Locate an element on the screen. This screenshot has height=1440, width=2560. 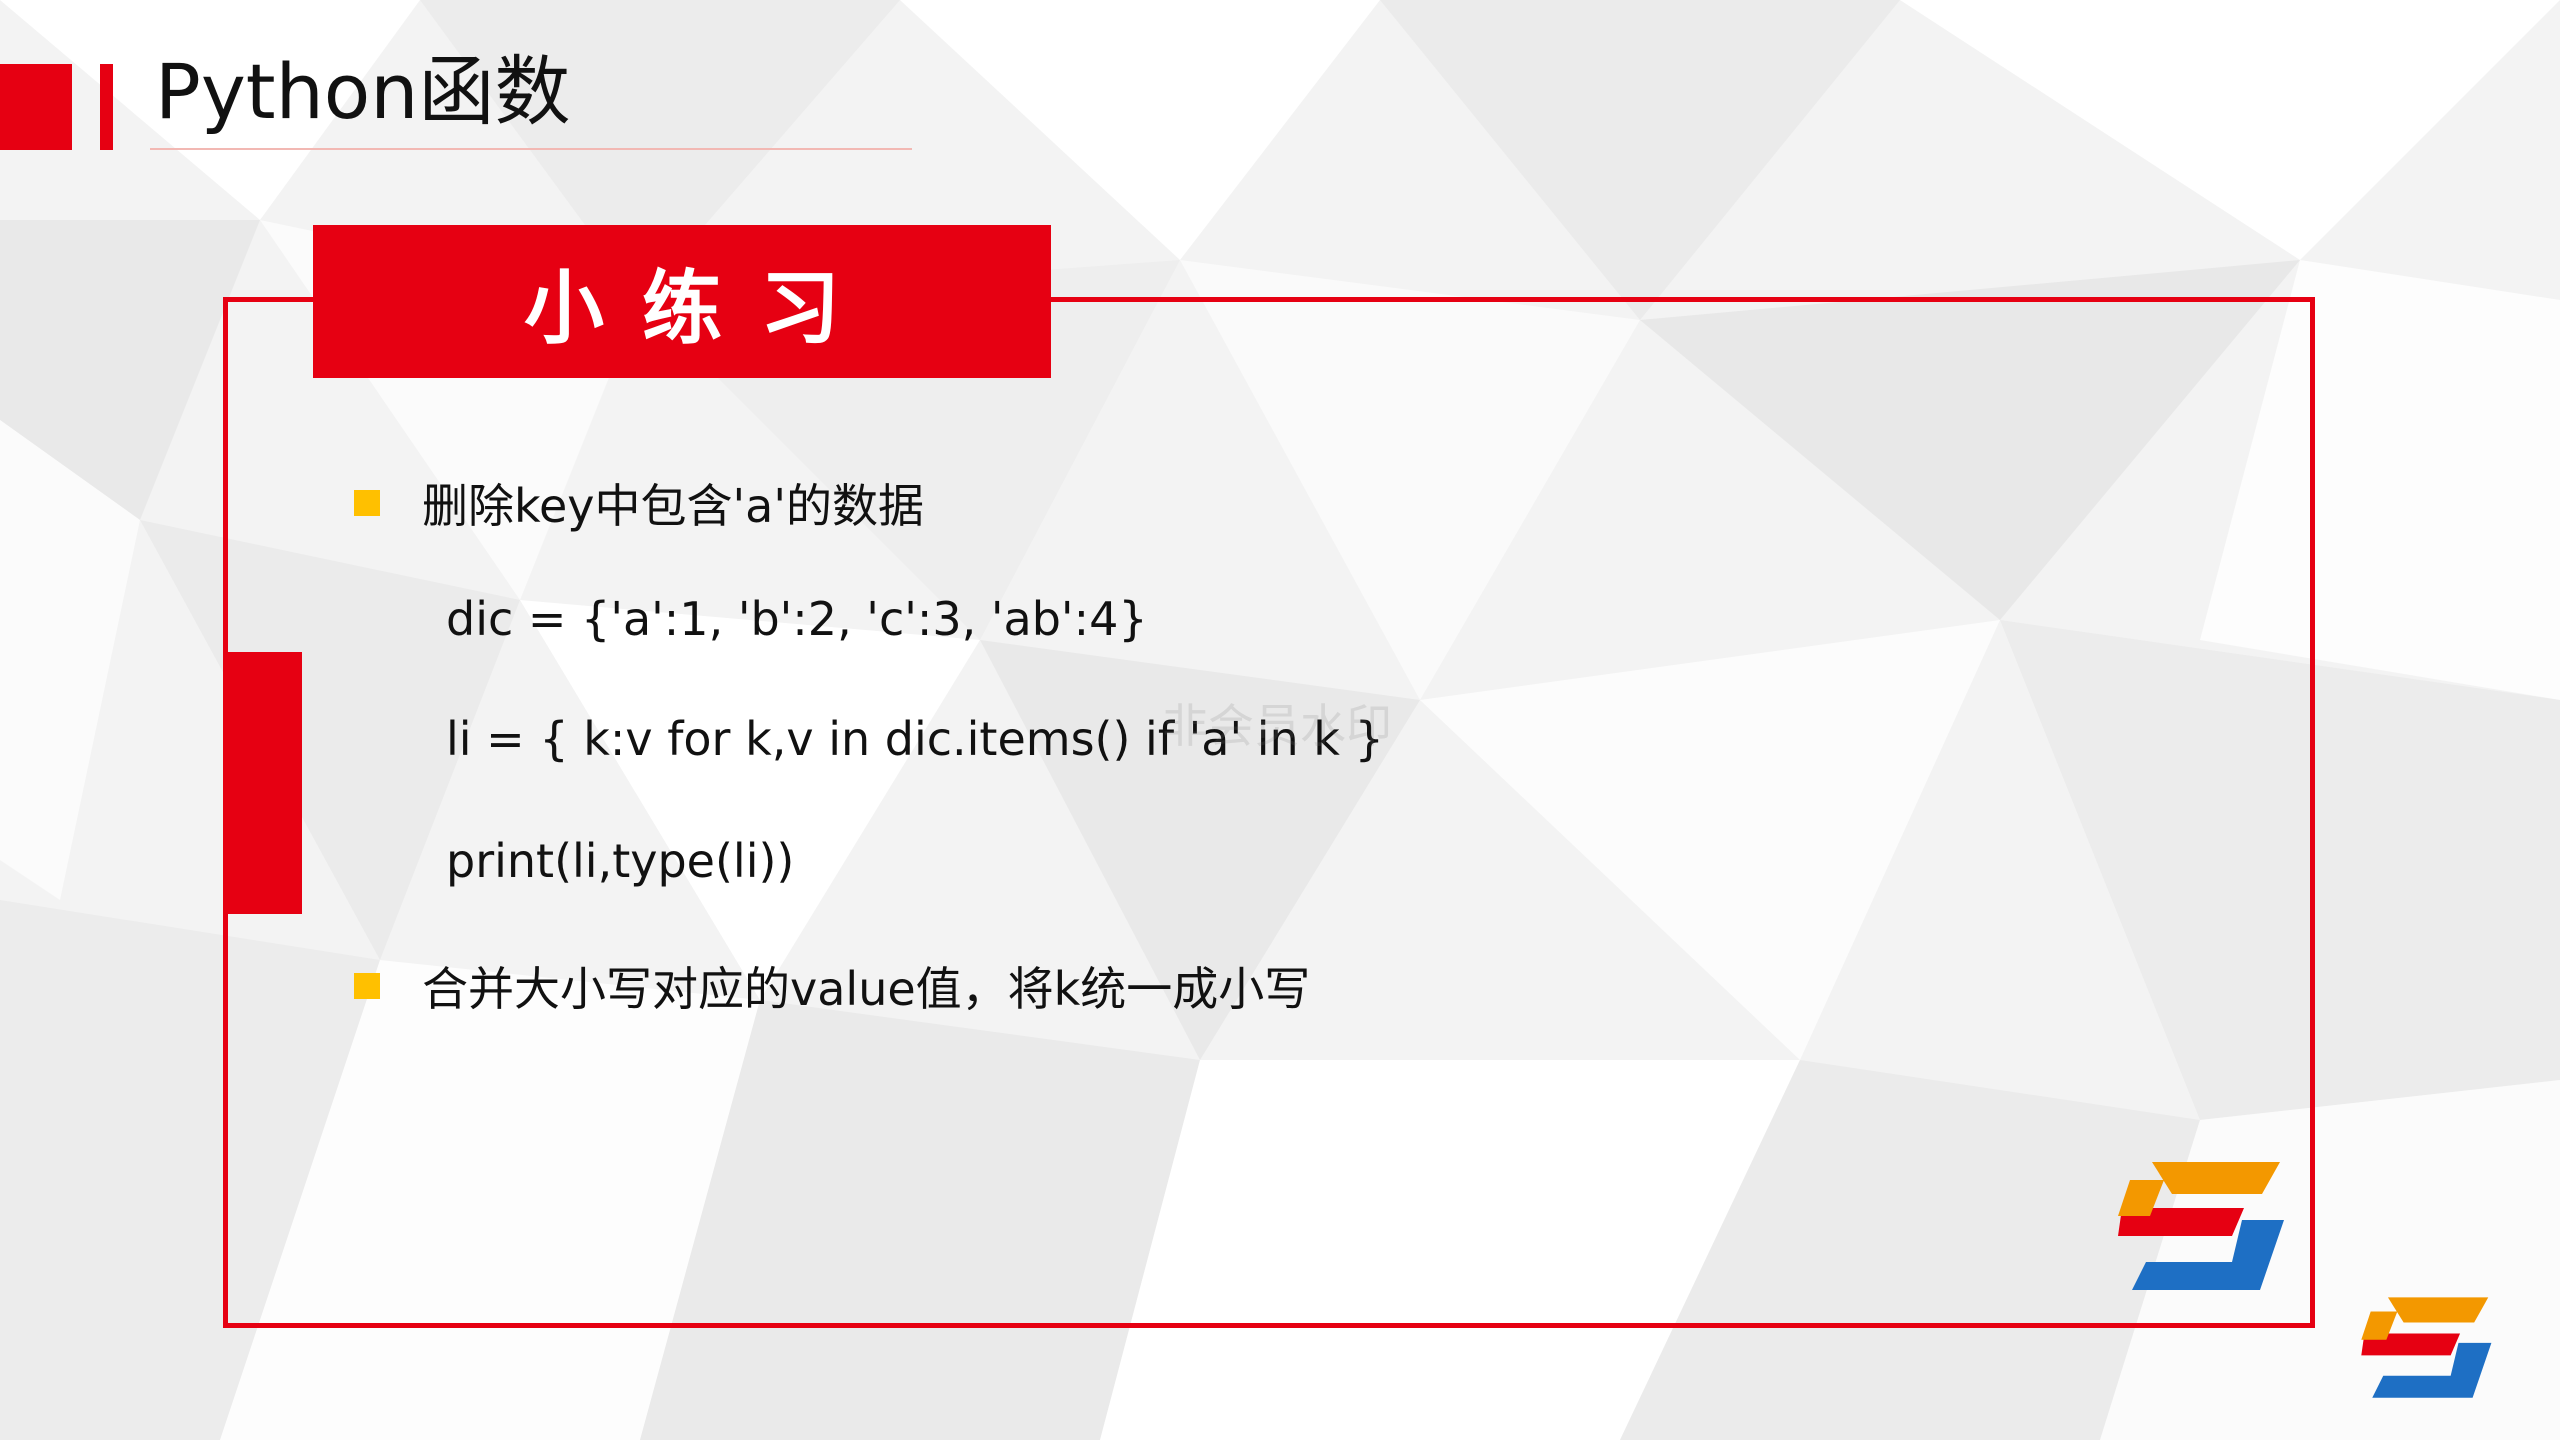
frame-side-accent is located at coordinates (262, 783).